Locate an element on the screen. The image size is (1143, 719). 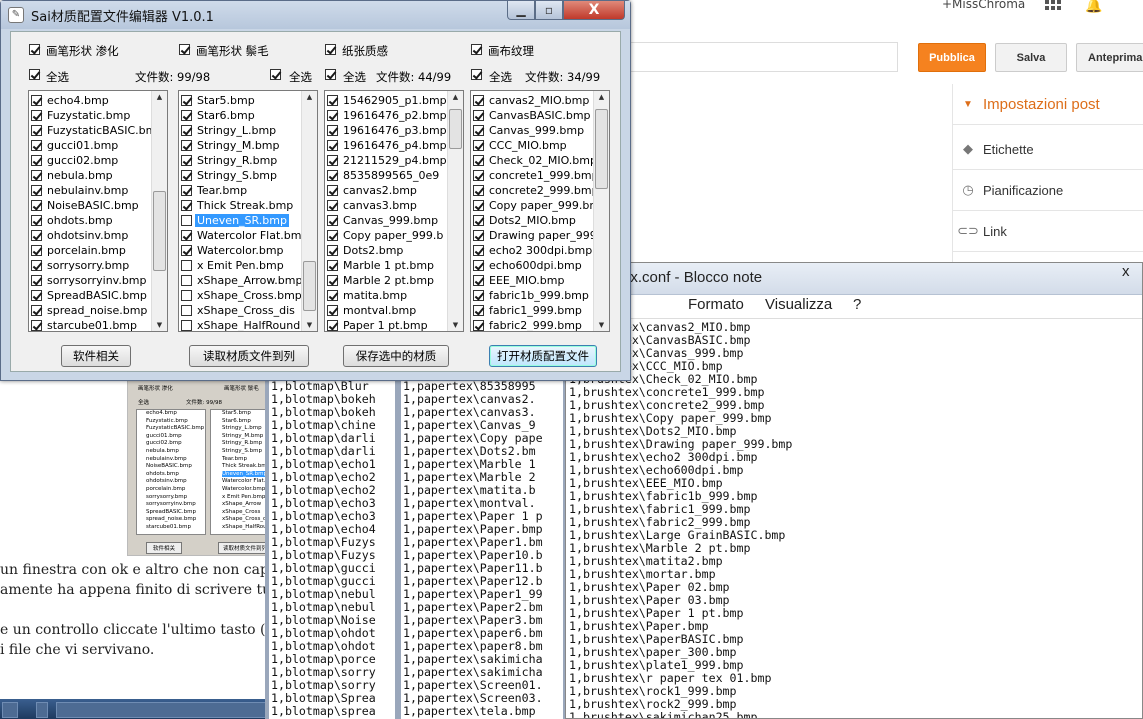
list-item: canvas2_MIO.bmp is located at coordinates (532, 100).